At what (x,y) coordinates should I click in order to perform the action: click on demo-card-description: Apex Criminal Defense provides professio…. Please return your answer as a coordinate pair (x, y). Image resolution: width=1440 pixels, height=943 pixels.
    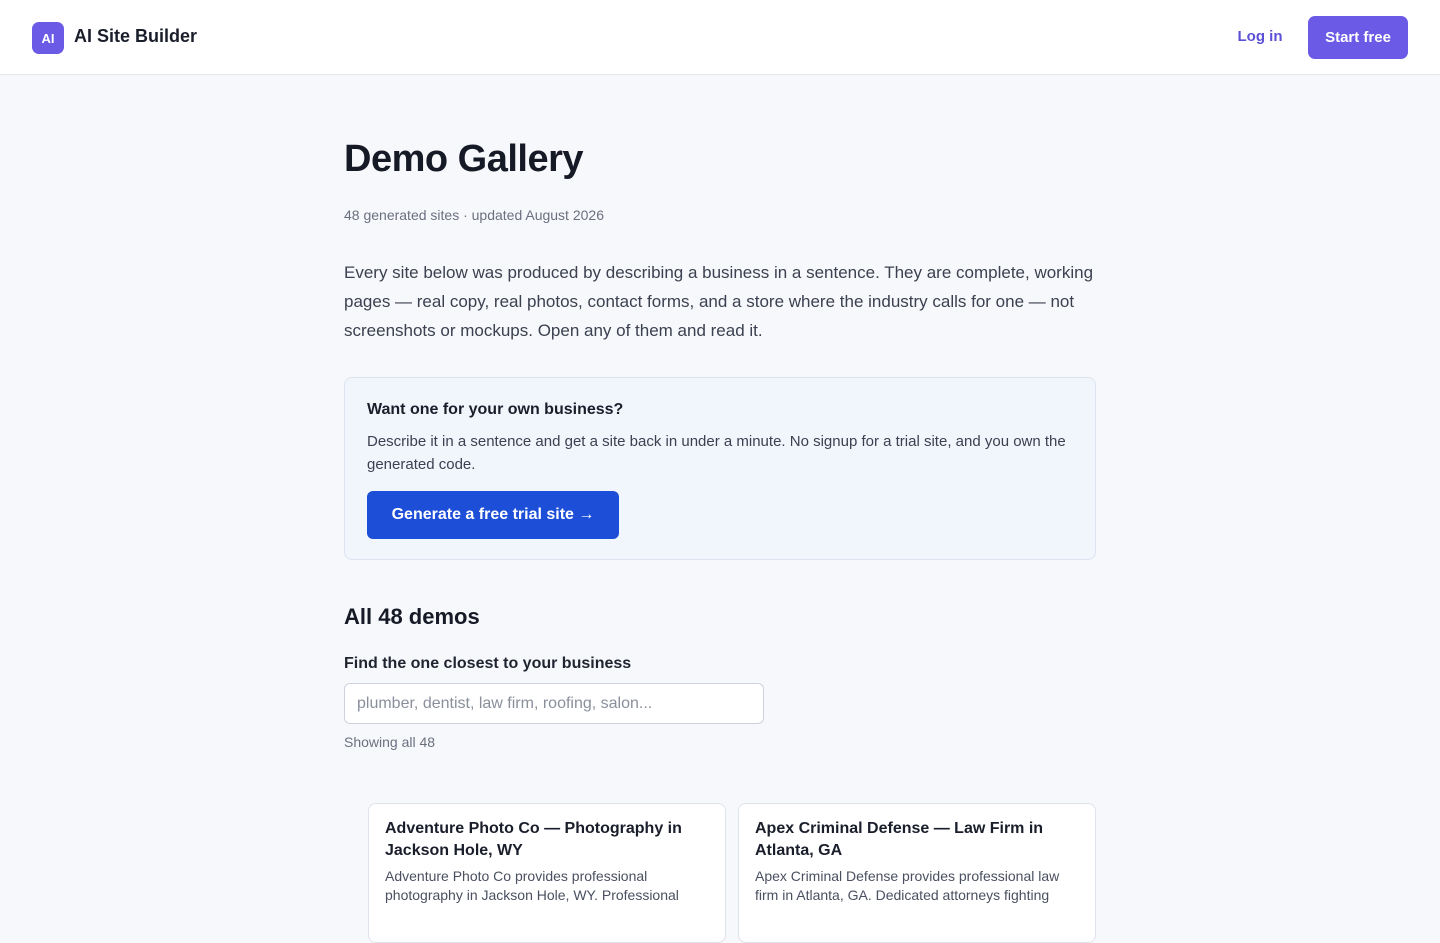
    Looking at the image, I should click on (907, 885).